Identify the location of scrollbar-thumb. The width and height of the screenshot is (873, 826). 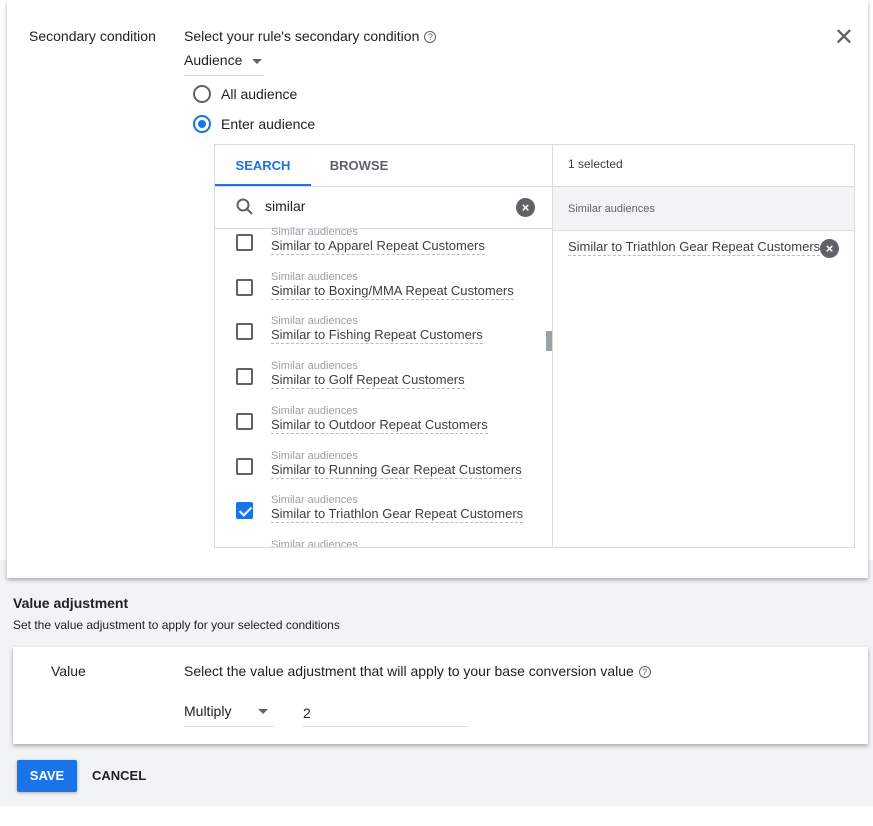
(549, 341).